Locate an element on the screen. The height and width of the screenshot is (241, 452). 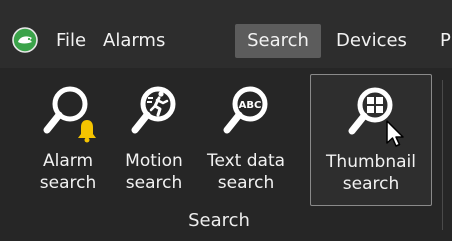
abc-icon-text: ABC is located at coordinates (250, 105).